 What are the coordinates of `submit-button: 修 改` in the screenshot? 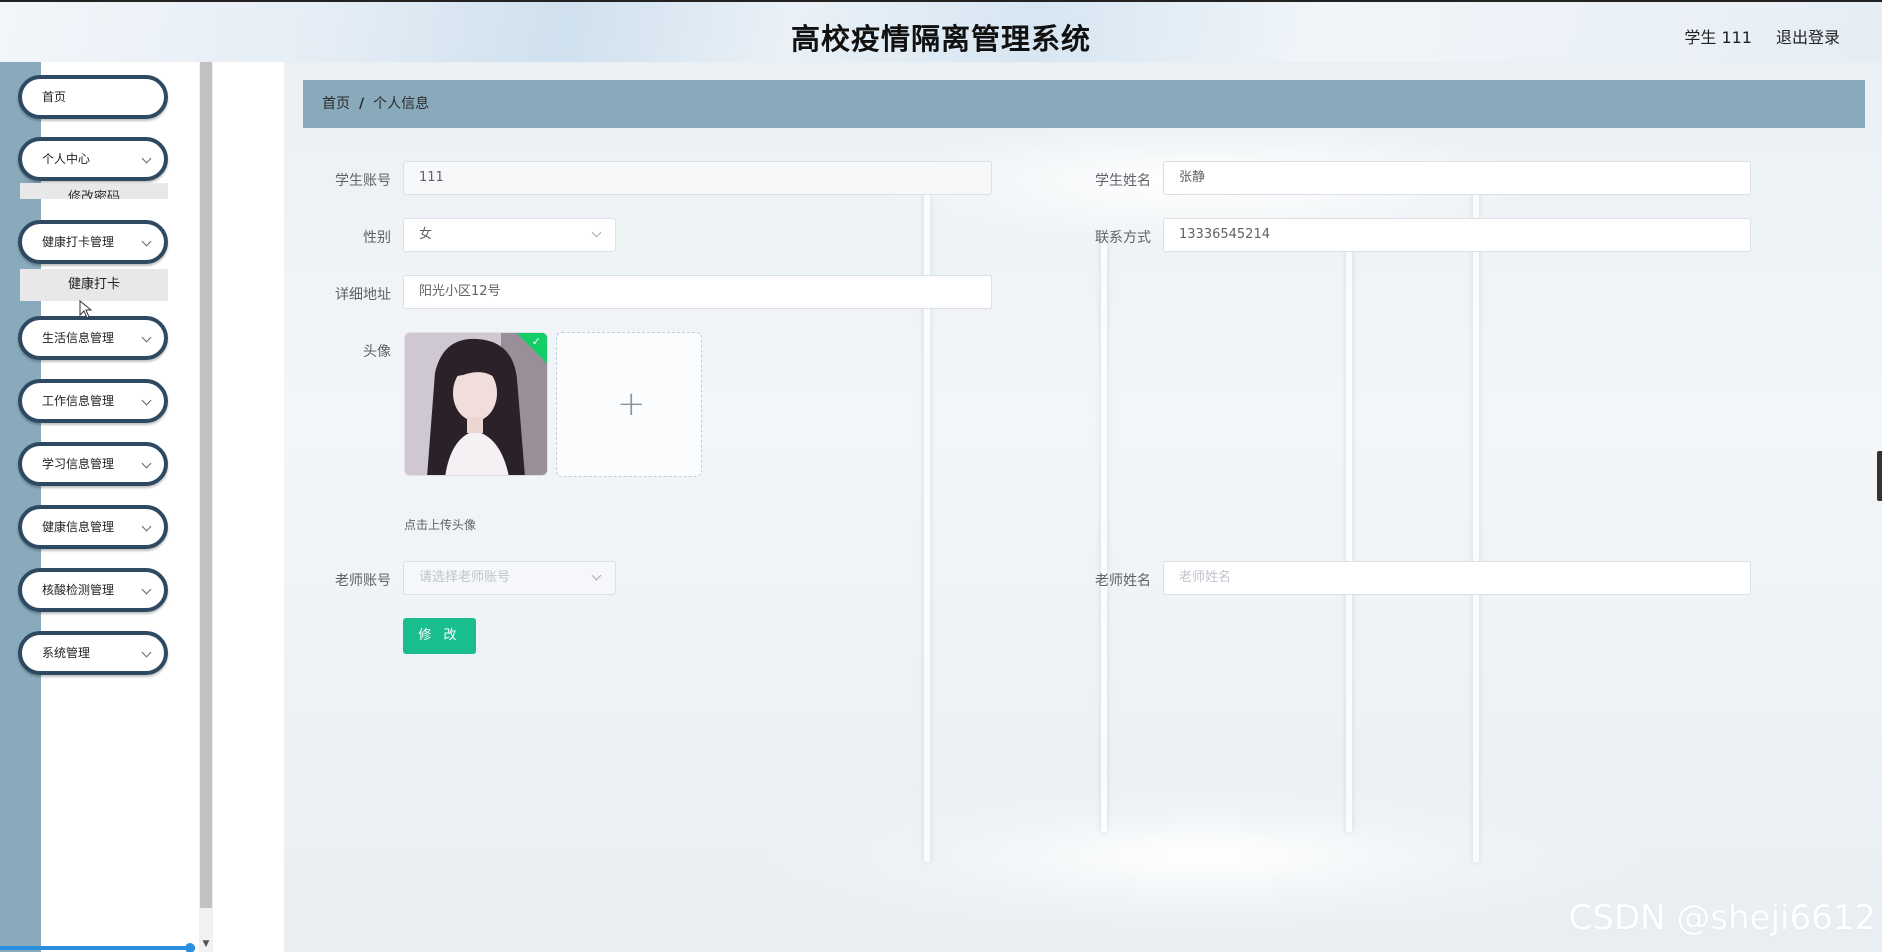 It's located at (439, 636).